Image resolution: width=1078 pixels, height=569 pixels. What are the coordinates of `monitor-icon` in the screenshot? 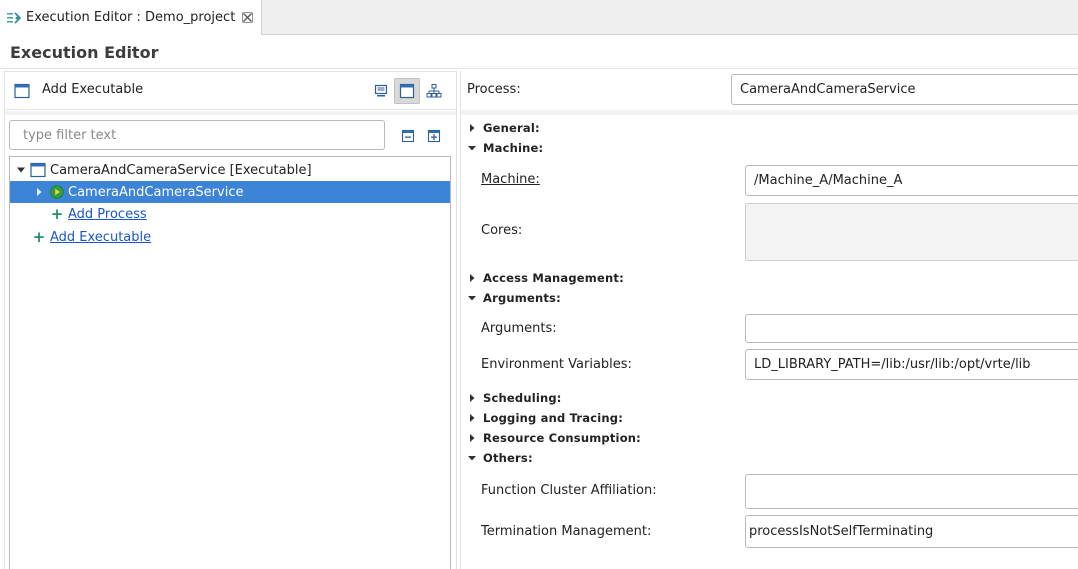 It's located at (381, 91).